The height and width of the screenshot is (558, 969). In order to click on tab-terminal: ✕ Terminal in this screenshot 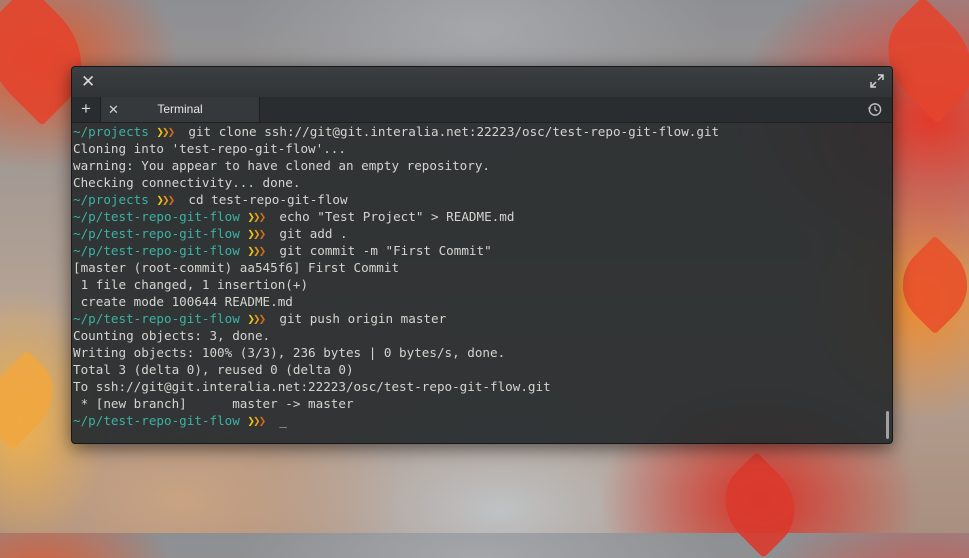, I will do `click(180, 109)`.